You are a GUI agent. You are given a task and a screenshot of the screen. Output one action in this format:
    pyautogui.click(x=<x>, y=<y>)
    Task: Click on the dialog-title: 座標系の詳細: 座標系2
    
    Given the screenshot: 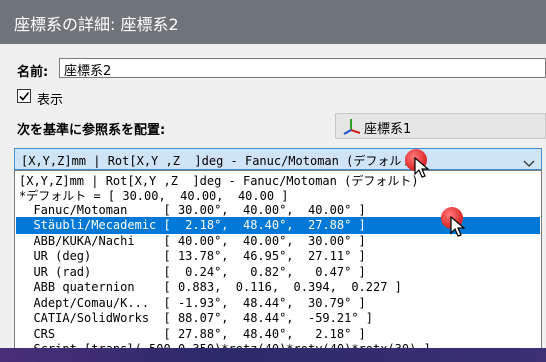 What is the action you would take?
    pyautogui.click(x=96, y=24)
    